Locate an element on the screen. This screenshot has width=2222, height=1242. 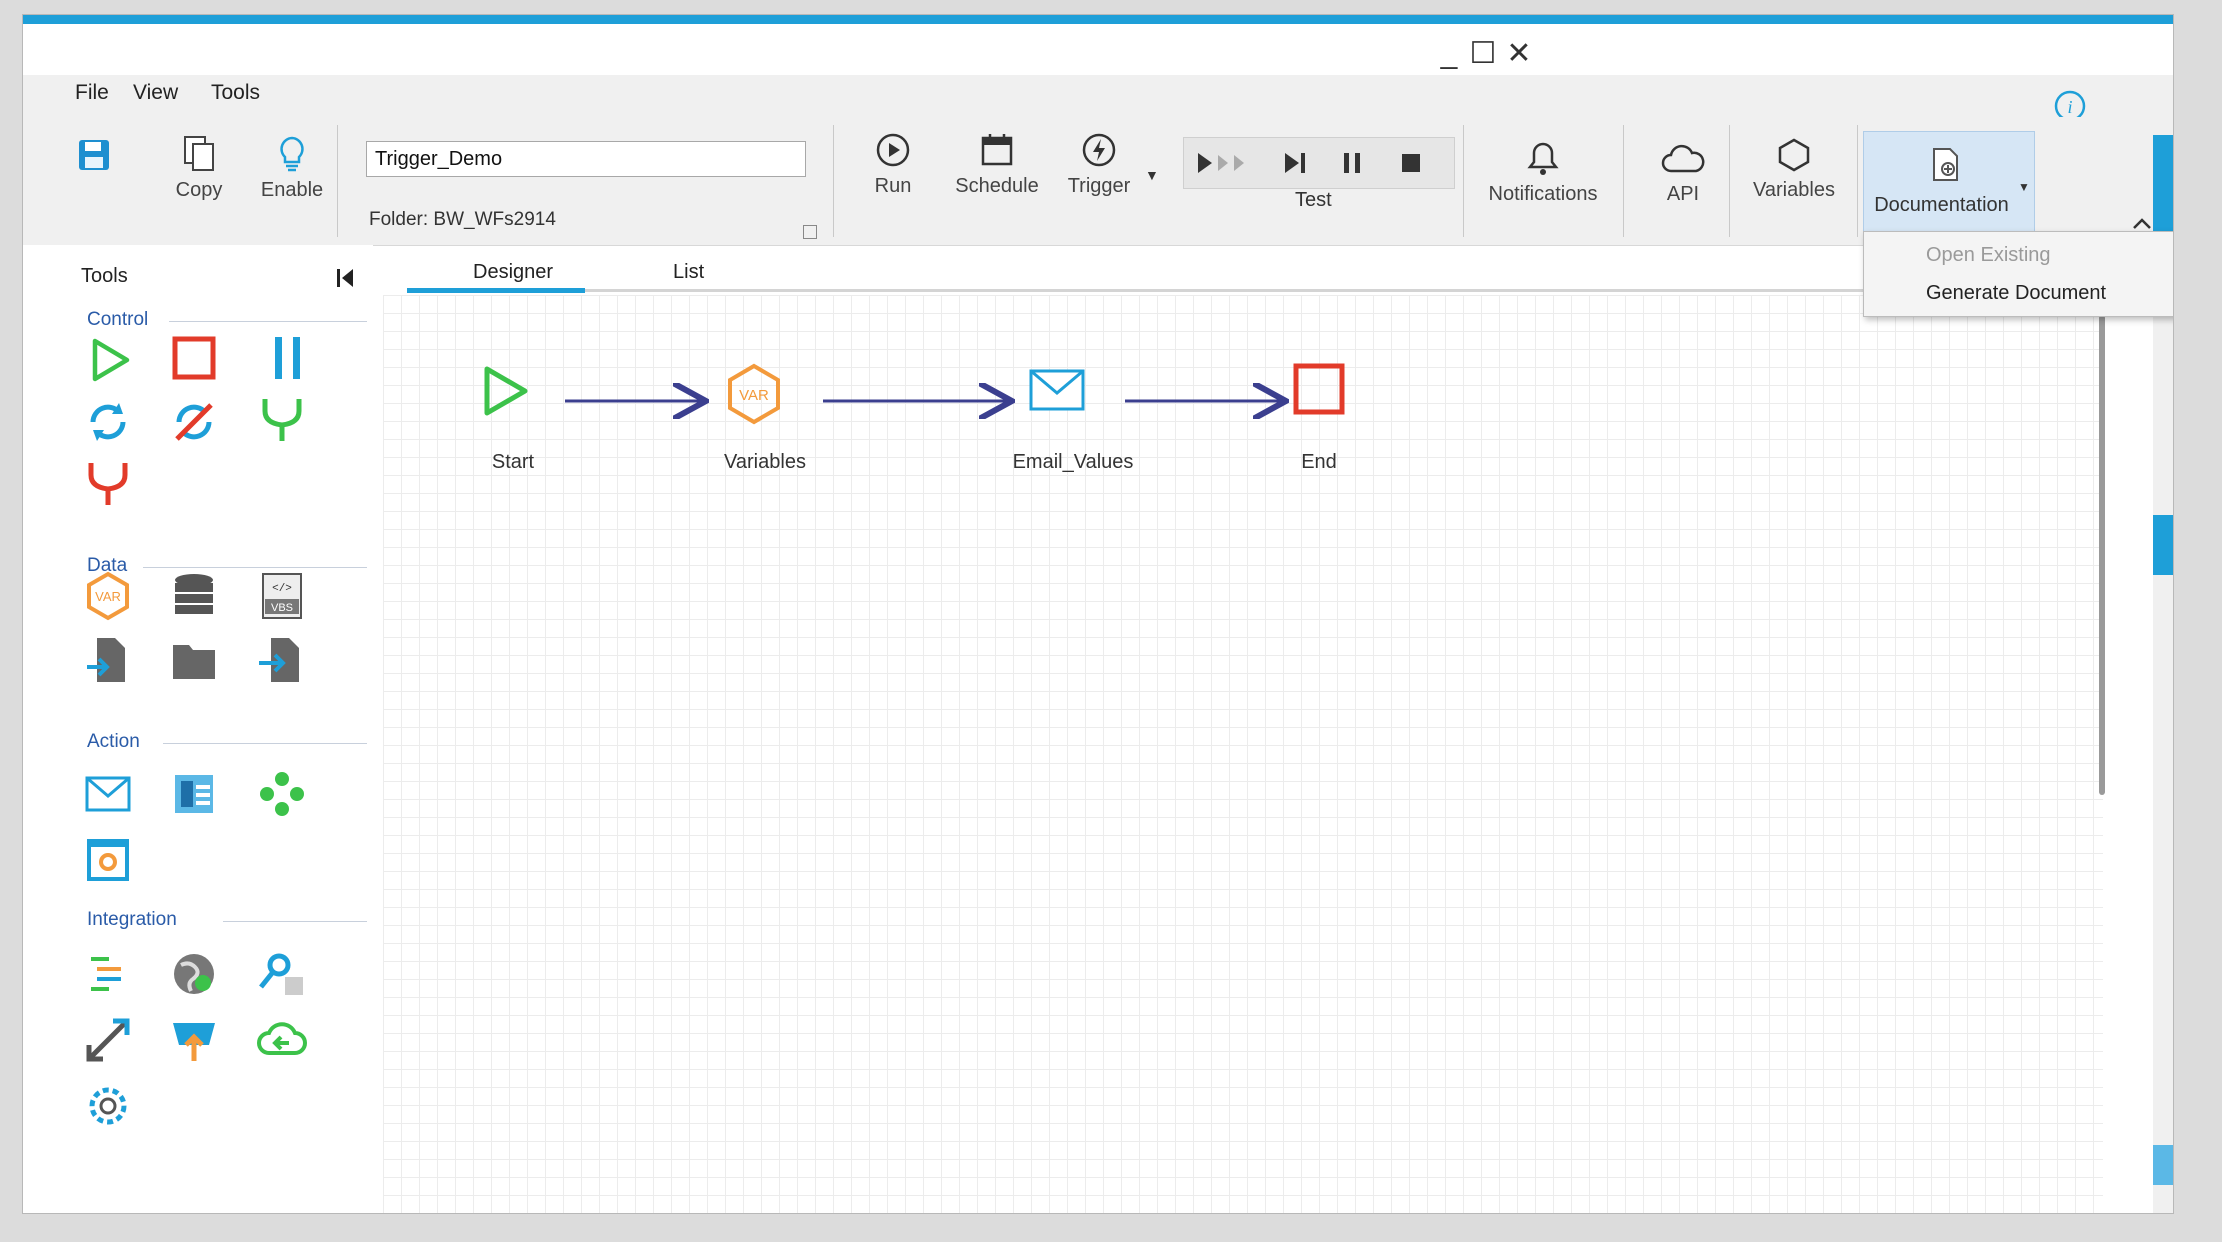
file-transfer-tool-icon is located at coordinates (108, 660).